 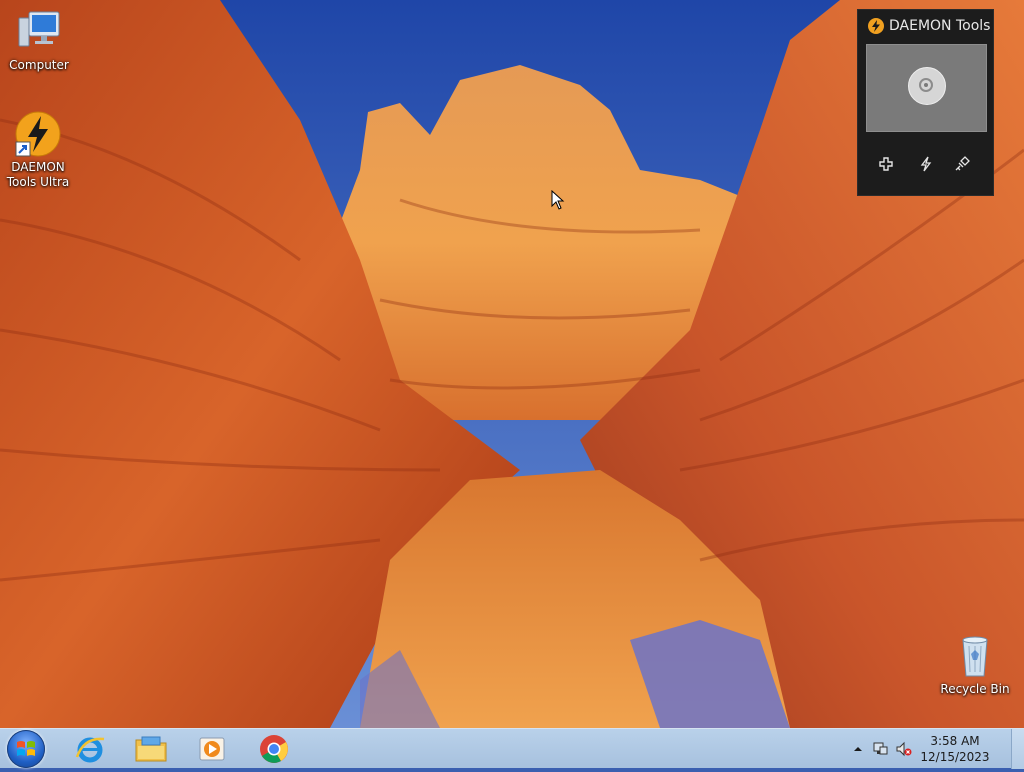 I want to click on clock-time: 3:58 AM, so click(x=955, y=741).